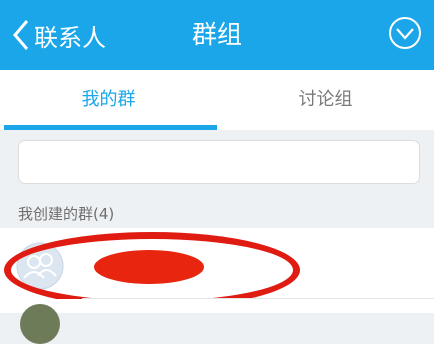 The width and height of the screenshot is (434, 344). I want to click on search-input, so click(219, 162).